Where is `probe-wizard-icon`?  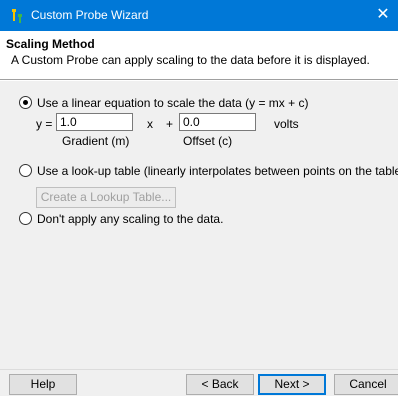 probe-wizard-icon is located at coordinates (17, 16).